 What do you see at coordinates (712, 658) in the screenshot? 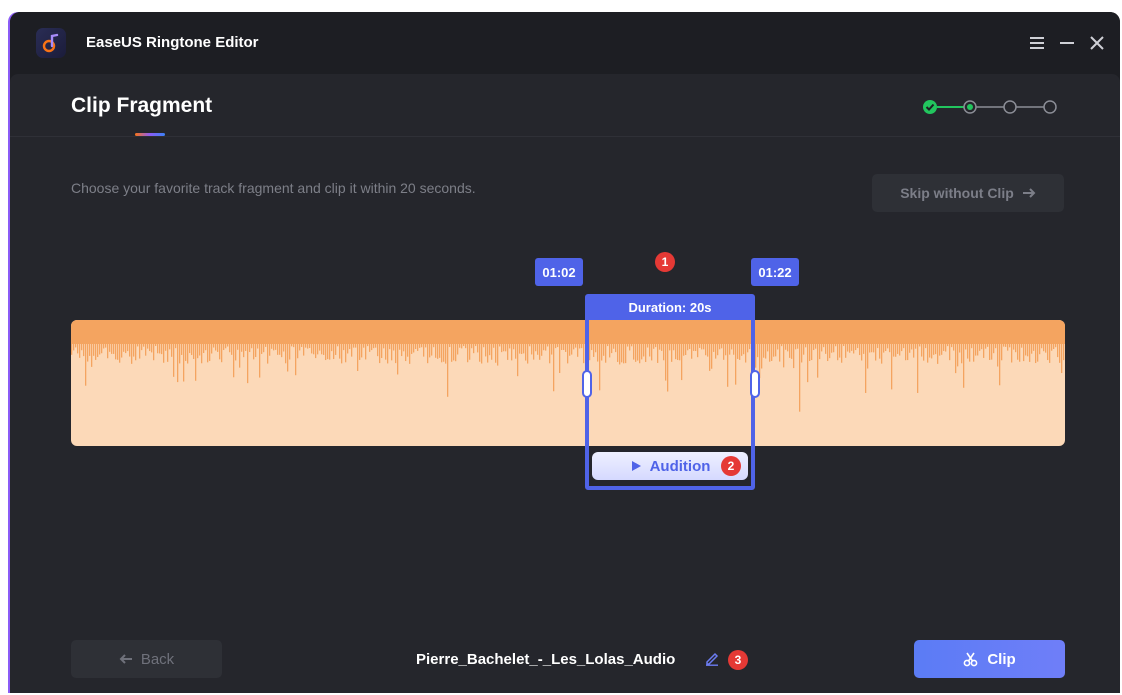
I see `edit-pencil-icon` at bounding box center [712, 658].